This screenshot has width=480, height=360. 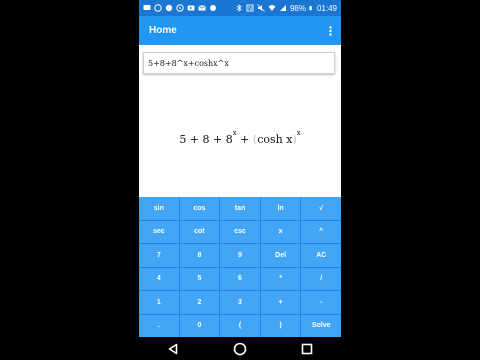 What do you see at coordinates (163, 30) in the screenshot?
I see `page-title: Home` at bounding box center [163, 30].